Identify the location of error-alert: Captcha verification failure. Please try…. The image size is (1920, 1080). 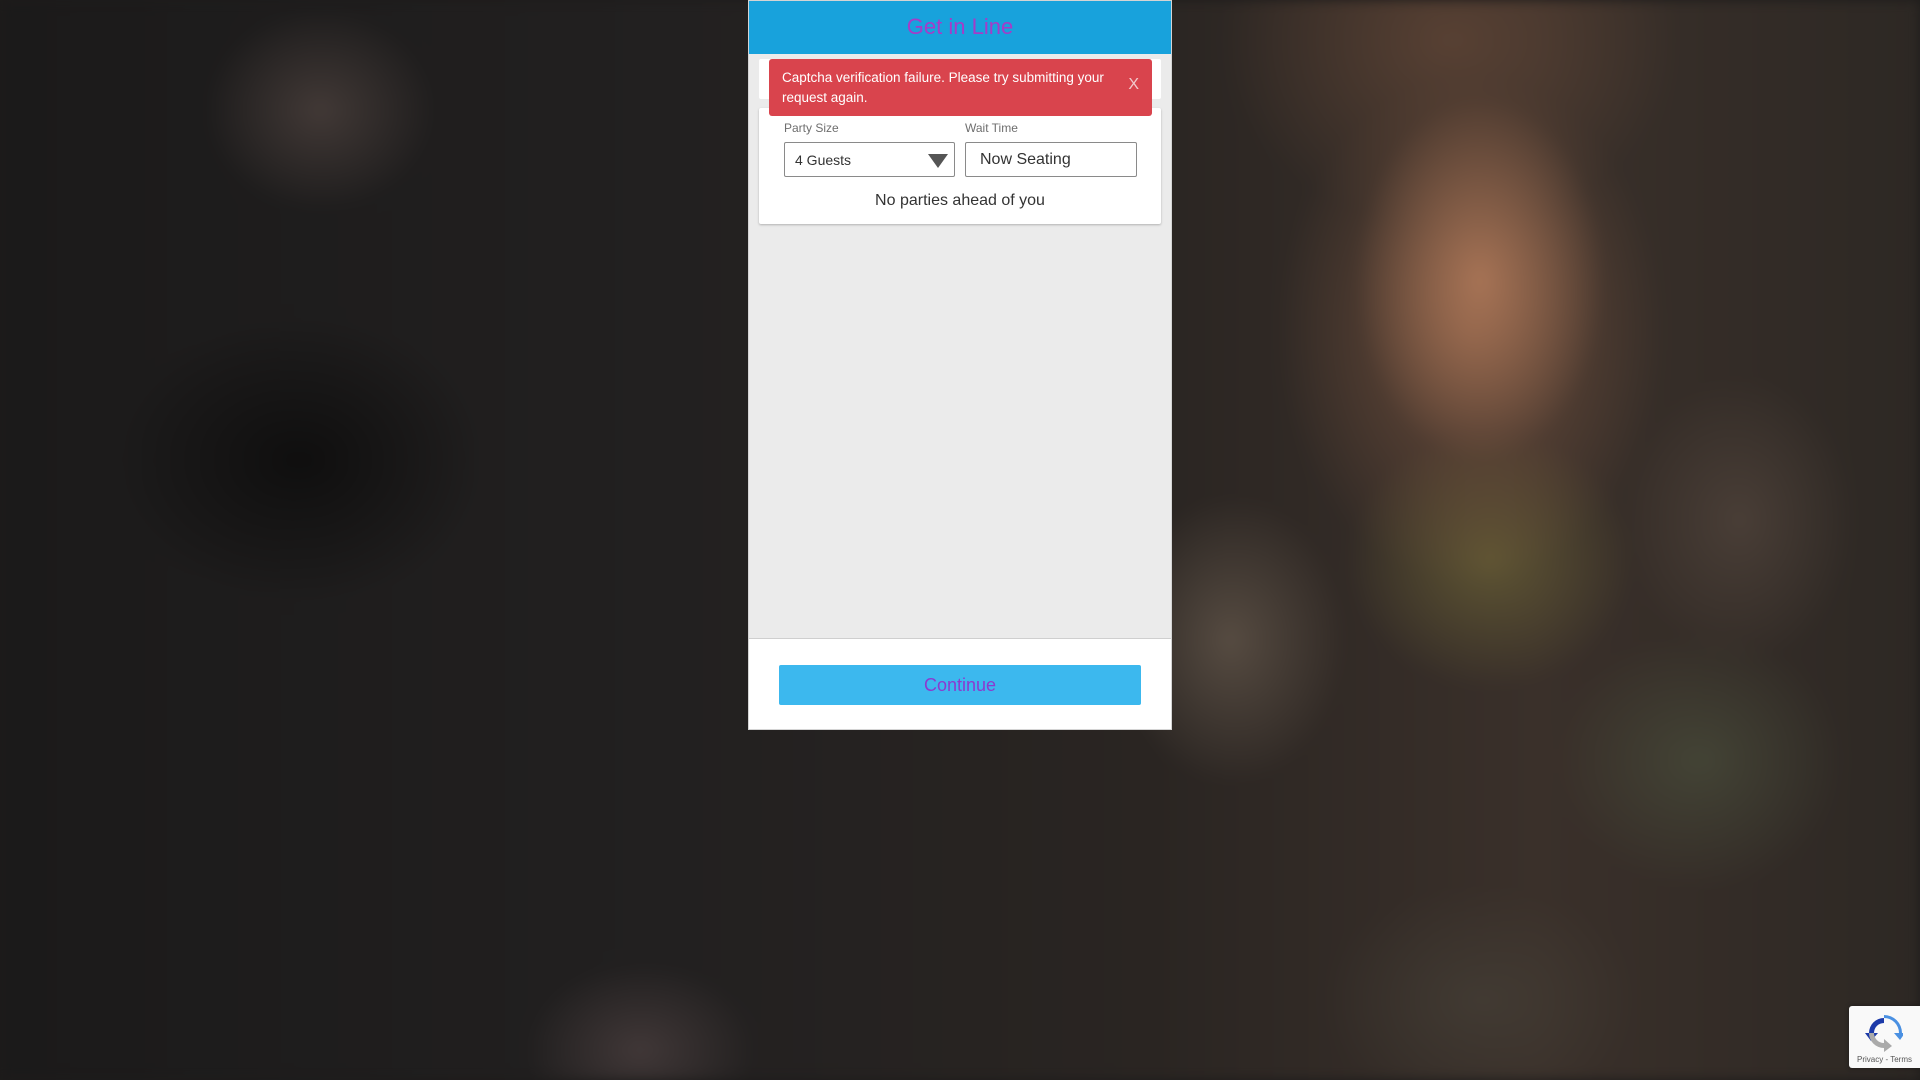
(960, 87).